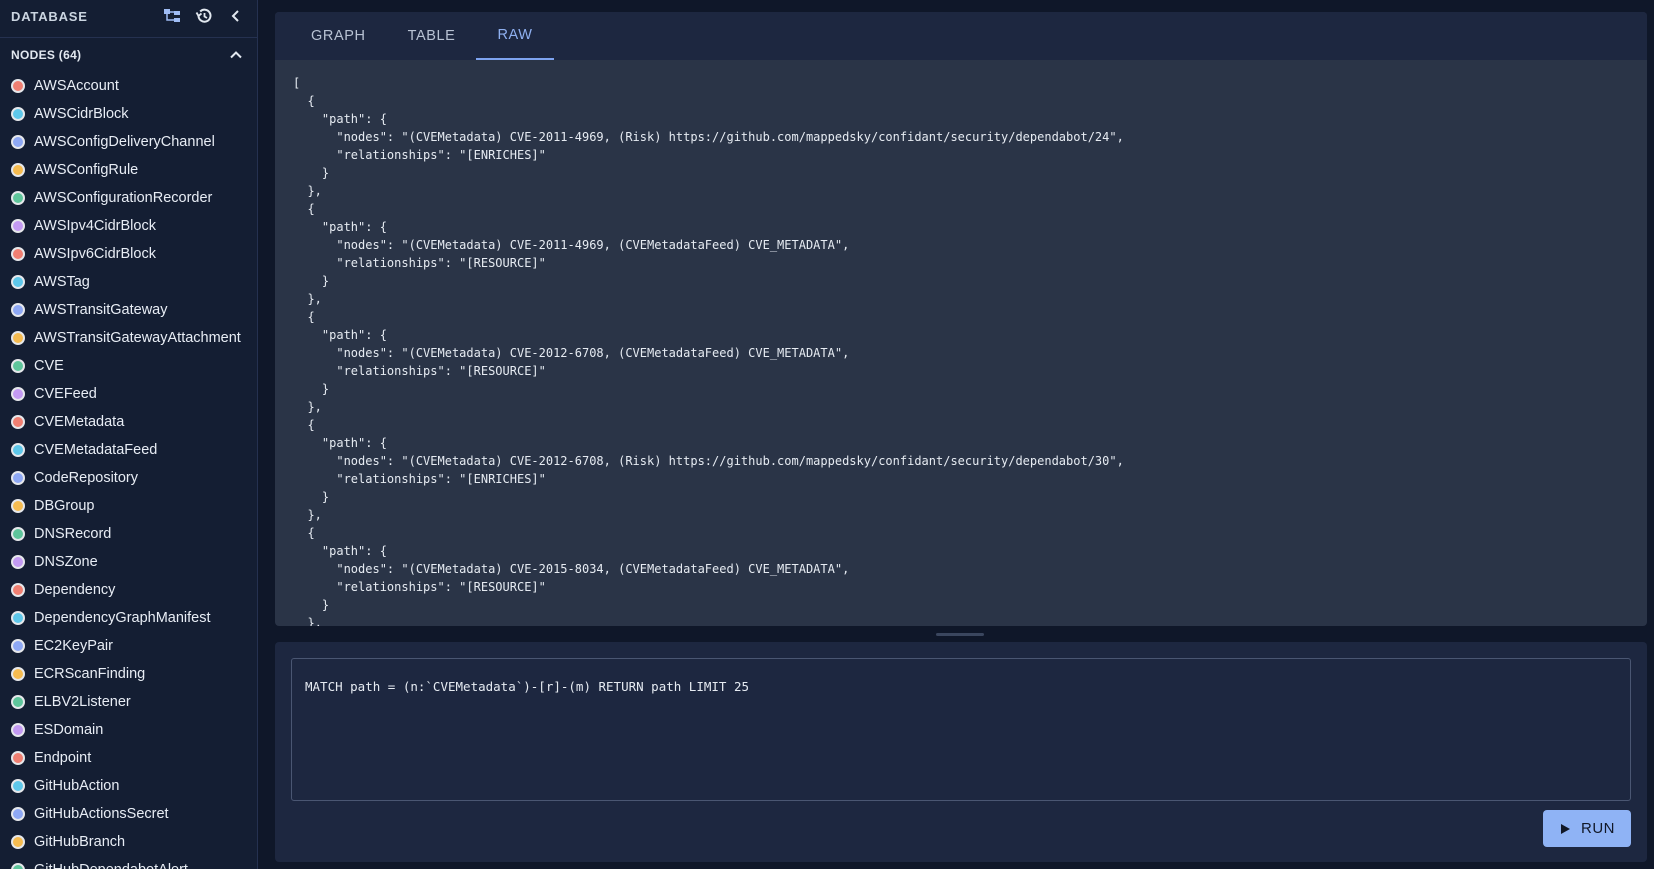  I want to click on node-item: GitHubAction, so click(128, 786).